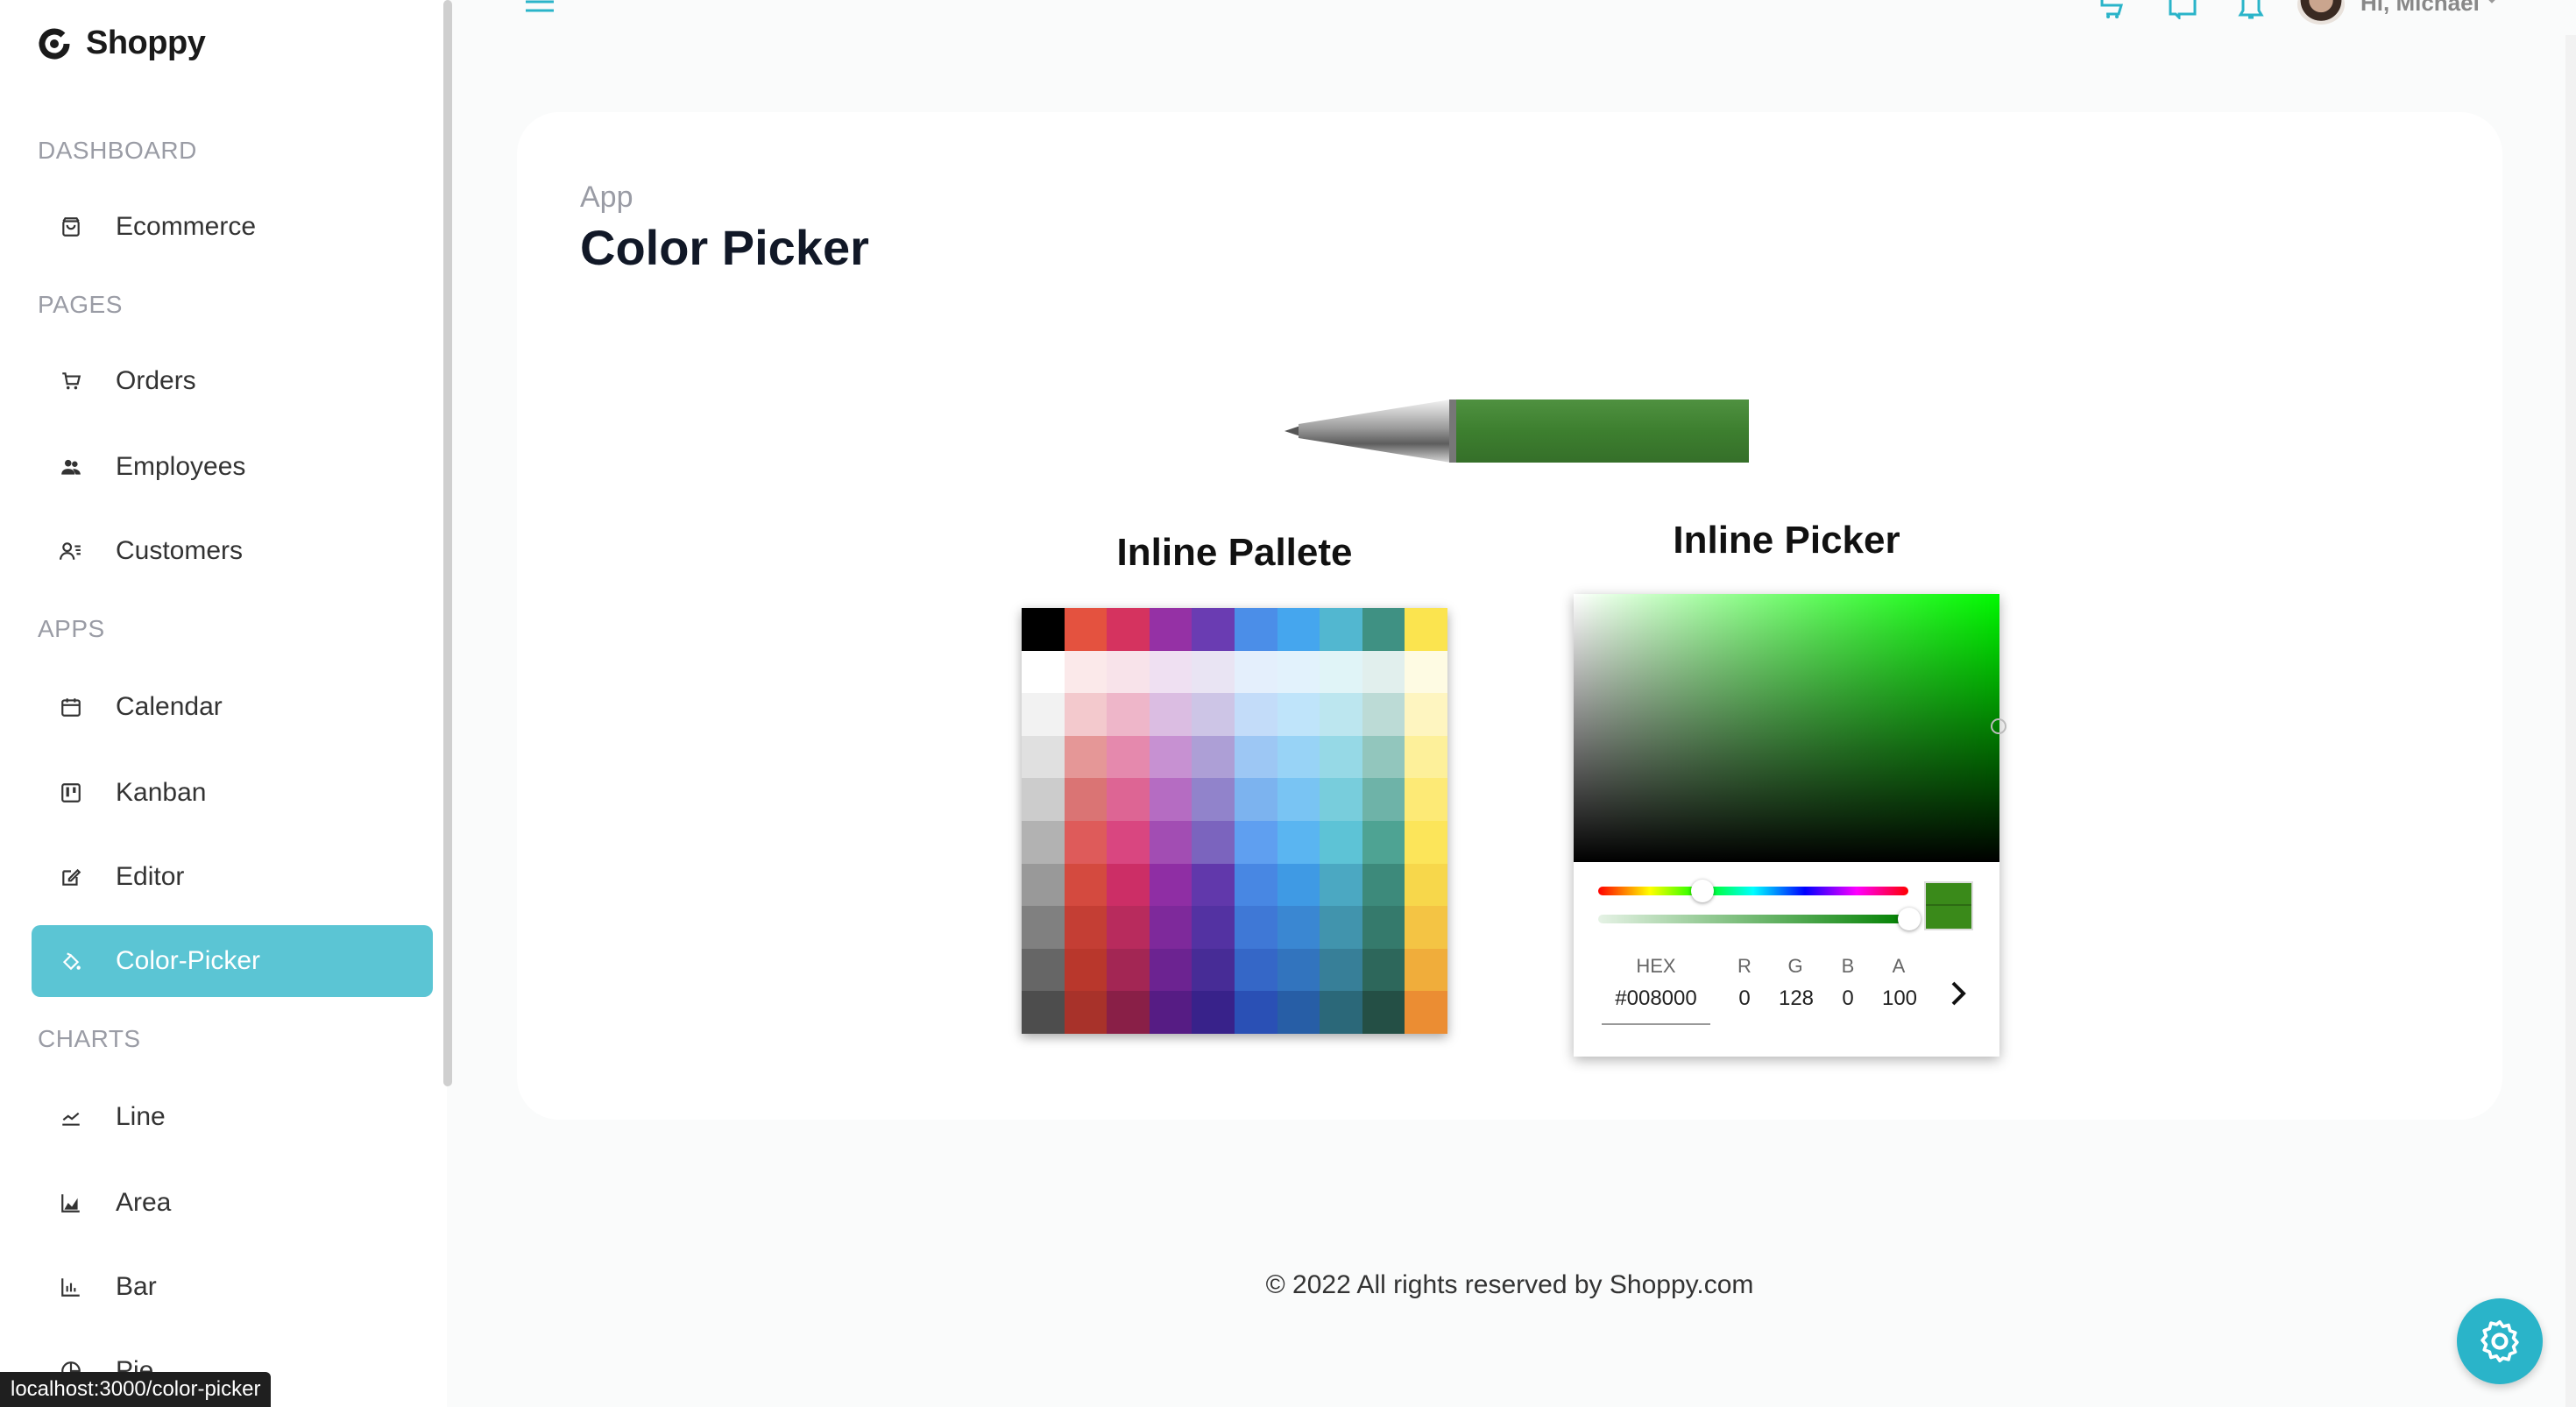 This screenshot has width=2576, height=1407. Describe the element at coordinates (2492, 2) in the screenshot. I see `chevron-down-icon` at that location.